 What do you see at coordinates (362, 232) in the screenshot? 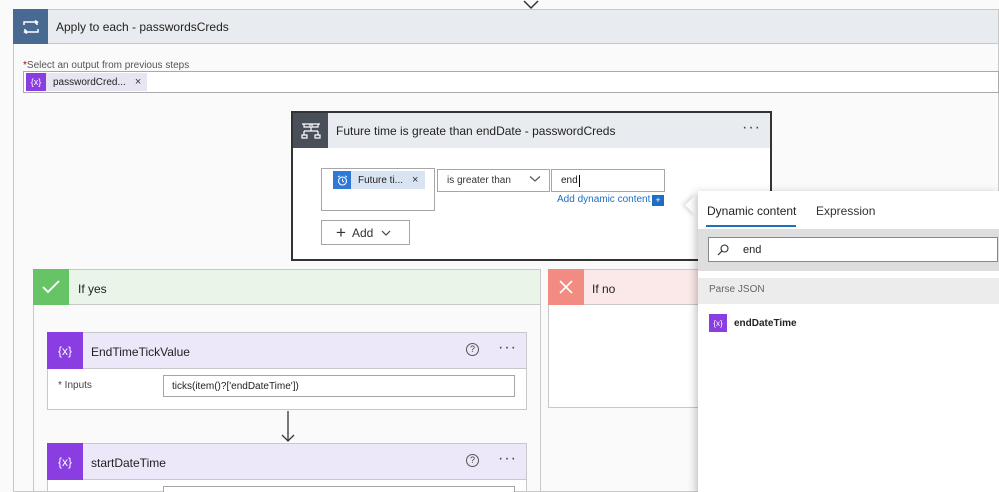
I see `add-button-label: Add` at bounding box center [362, 232].